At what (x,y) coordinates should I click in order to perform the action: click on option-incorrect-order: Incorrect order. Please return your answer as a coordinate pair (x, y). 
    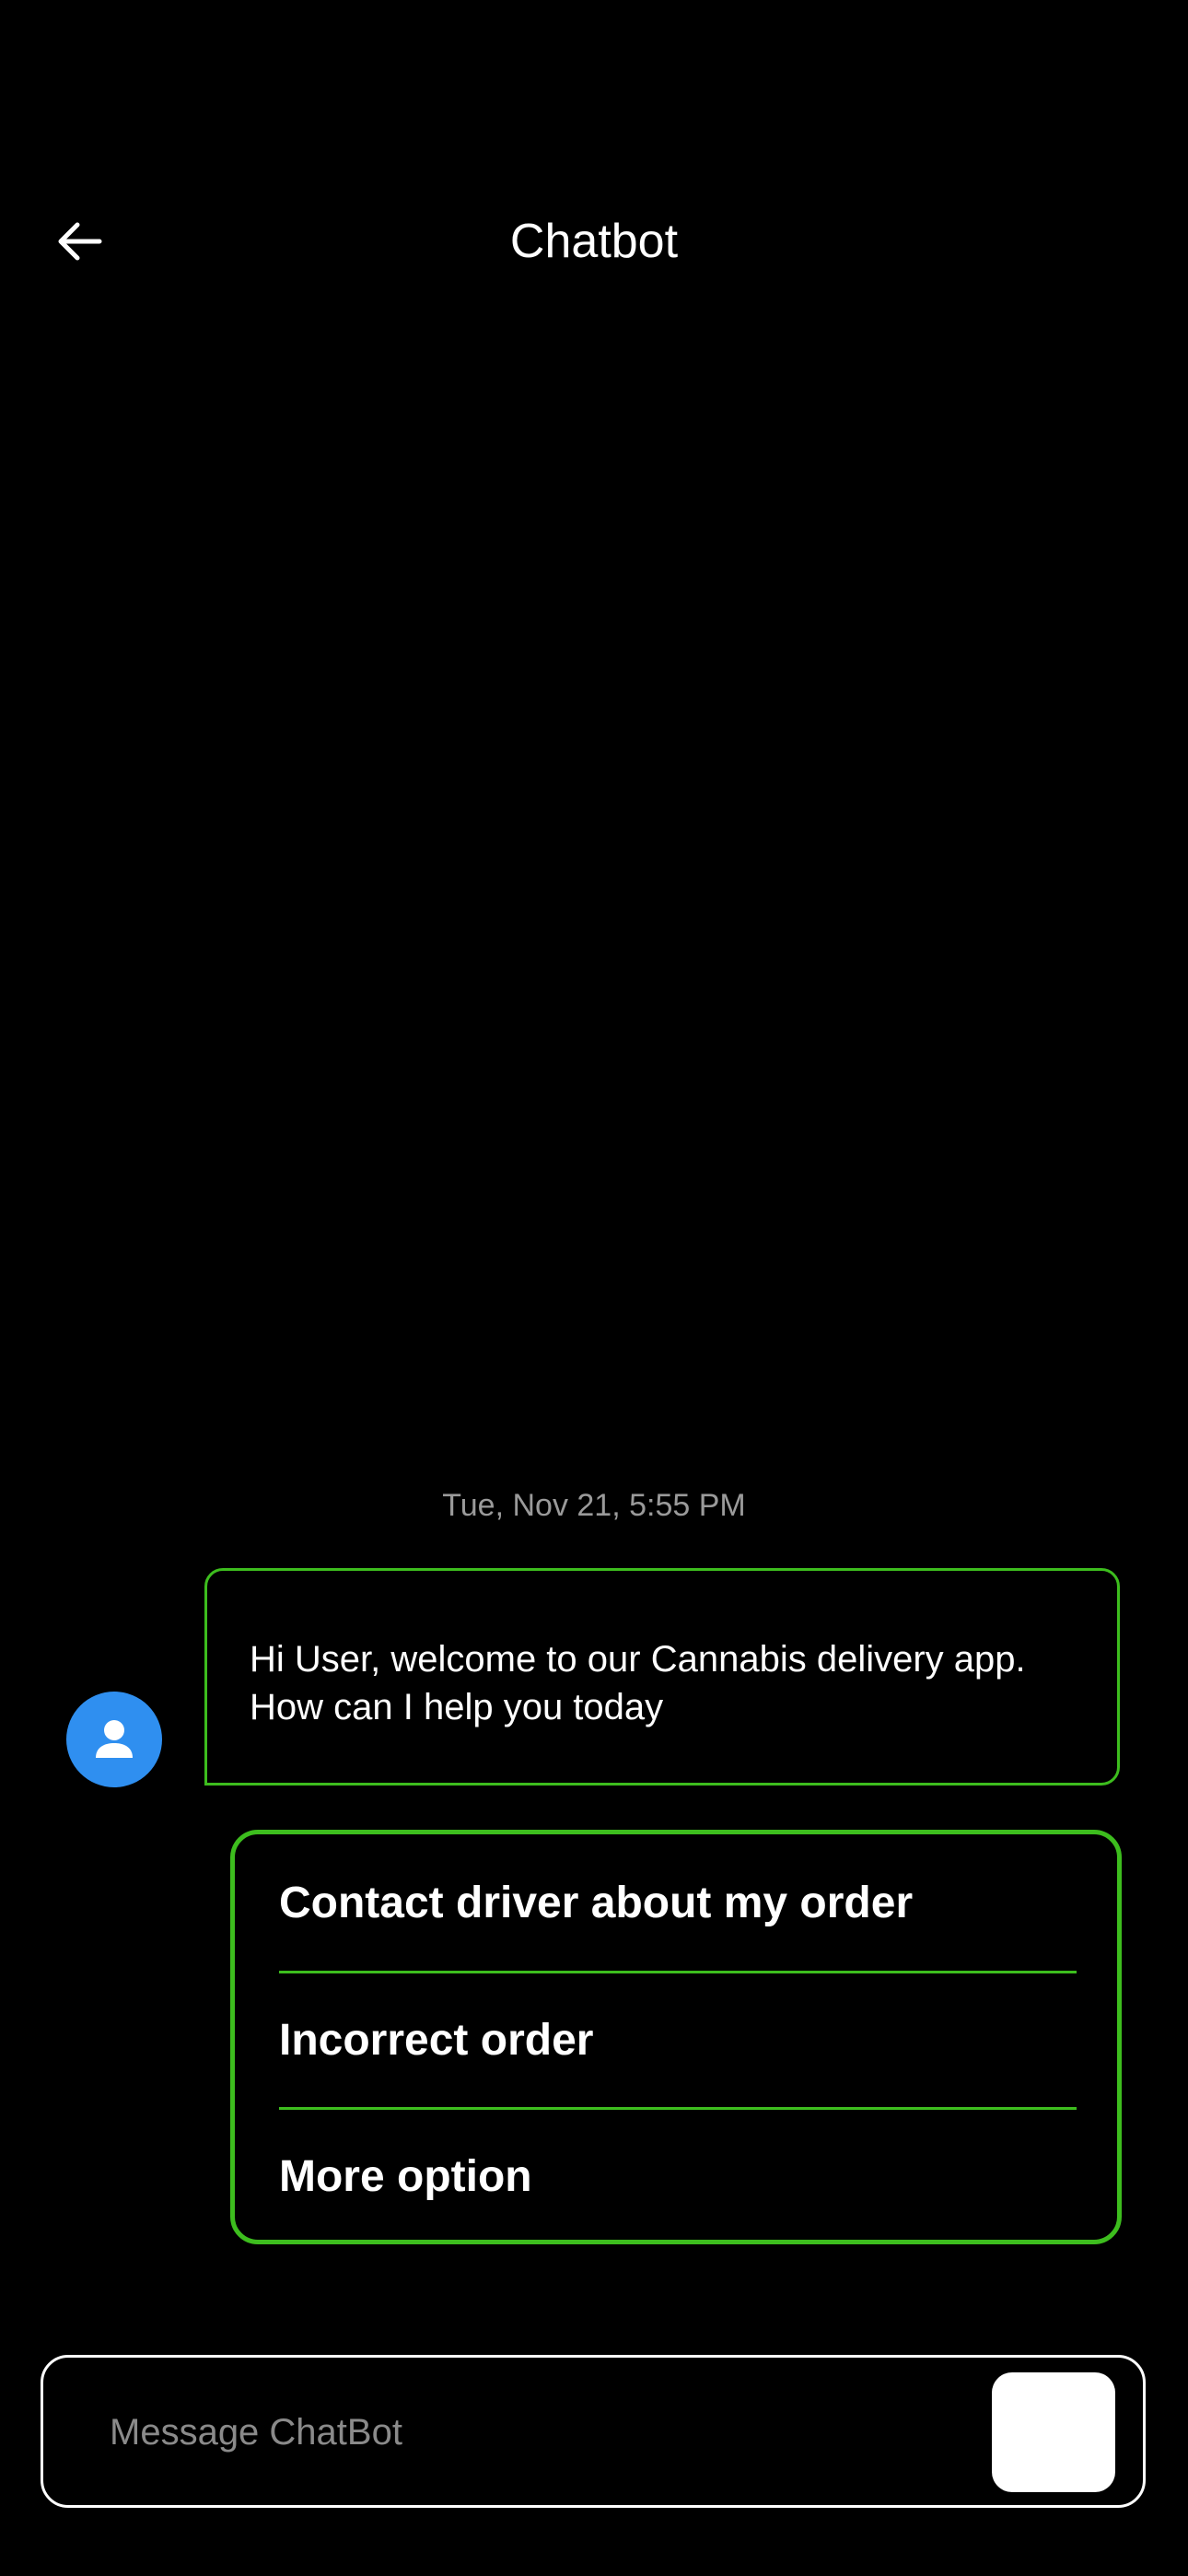
    Looking at the image, I should click on (678, 2040).